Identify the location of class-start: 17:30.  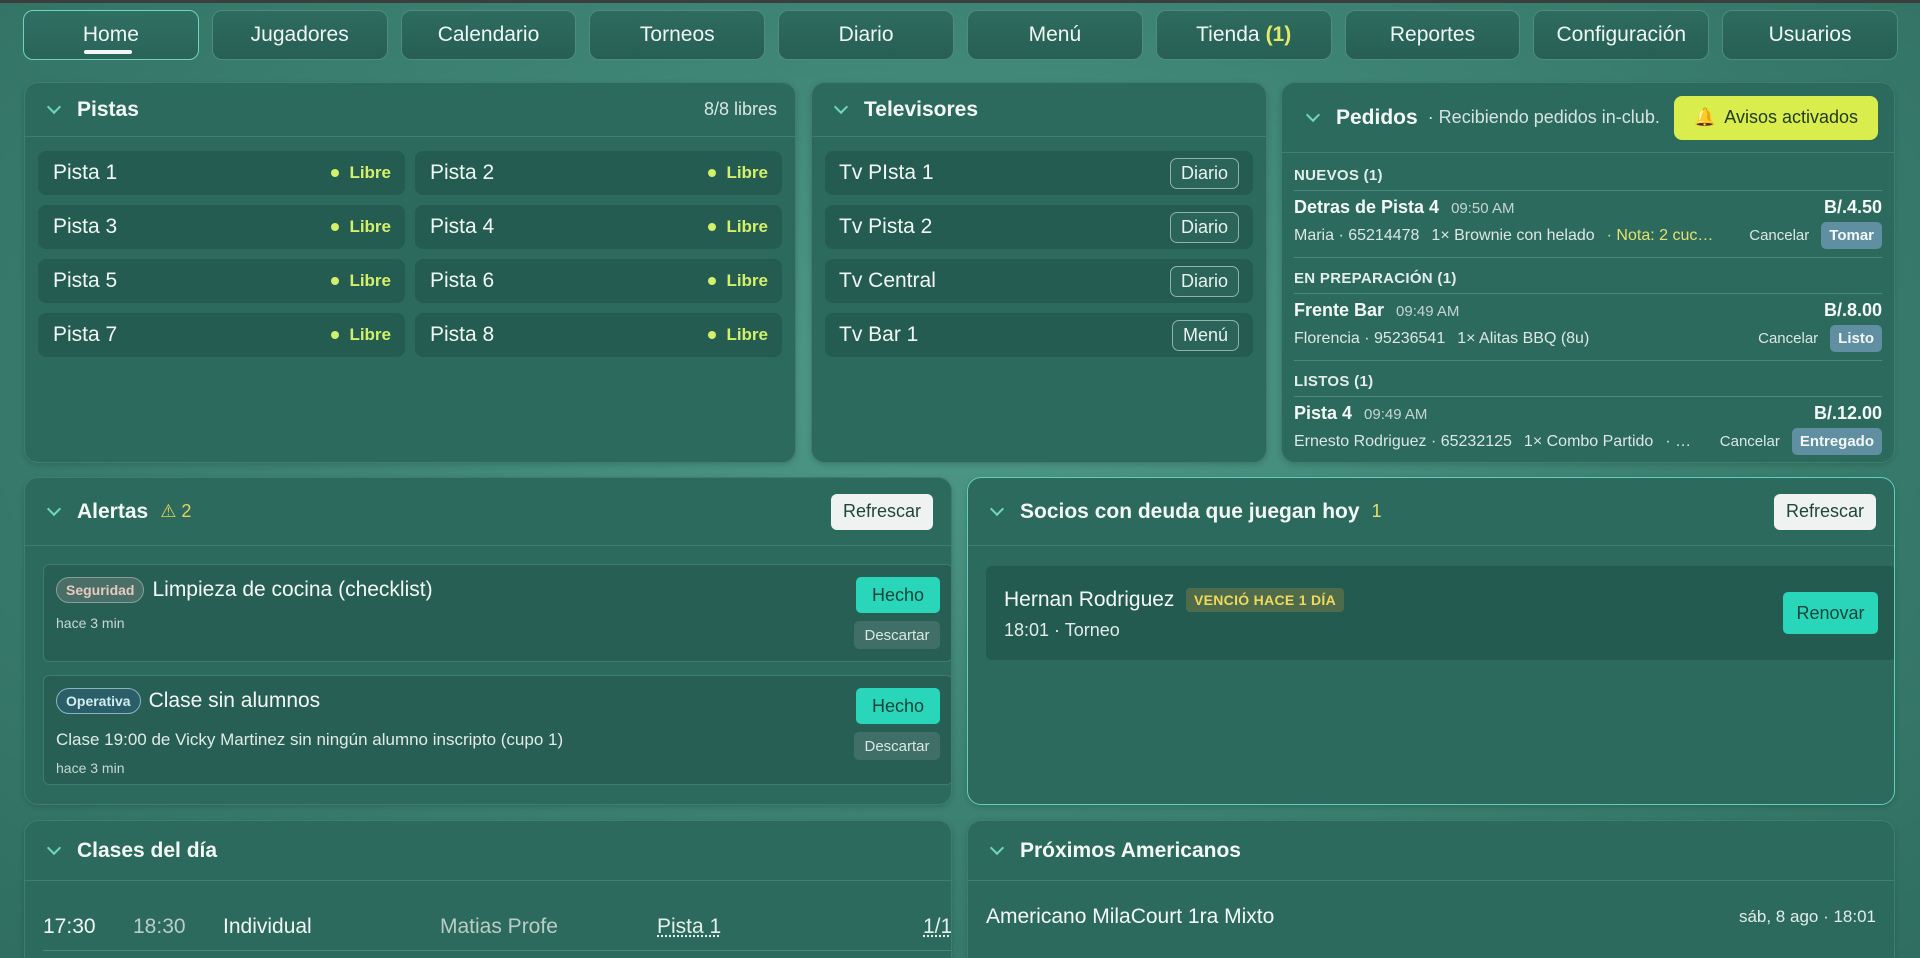
(69, 926).